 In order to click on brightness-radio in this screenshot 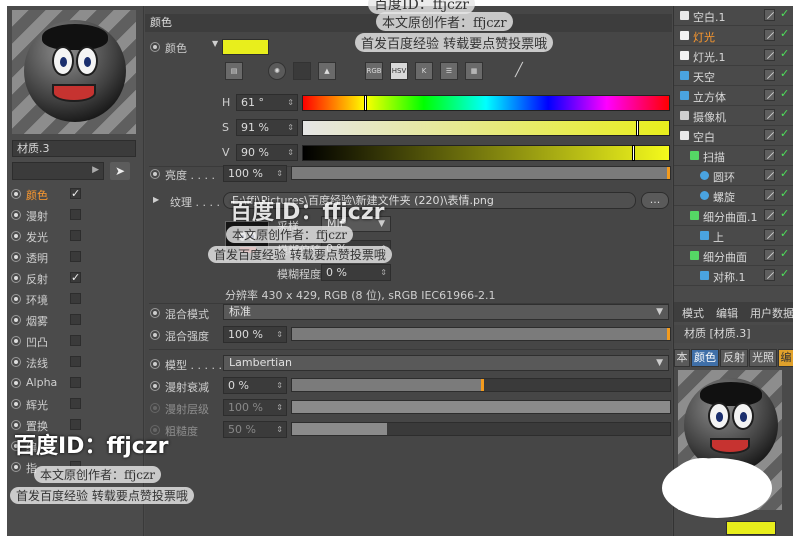, I will do `click(155, 174)`.